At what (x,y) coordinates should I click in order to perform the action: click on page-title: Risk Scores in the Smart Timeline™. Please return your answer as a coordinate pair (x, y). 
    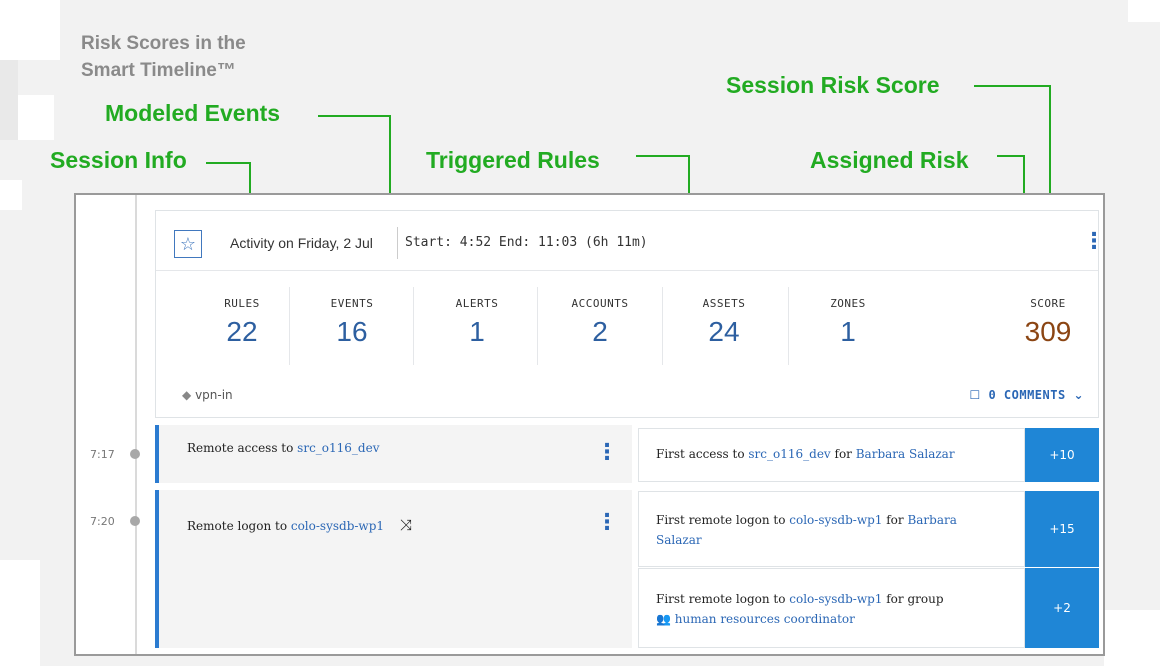
    Looking at the image, I should click on (181, 57).